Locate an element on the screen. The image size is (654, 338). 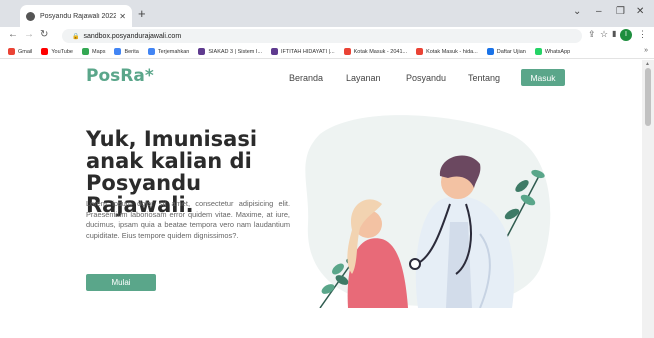
page-scrollbar: ▲ is located at coordinates (648, 199).